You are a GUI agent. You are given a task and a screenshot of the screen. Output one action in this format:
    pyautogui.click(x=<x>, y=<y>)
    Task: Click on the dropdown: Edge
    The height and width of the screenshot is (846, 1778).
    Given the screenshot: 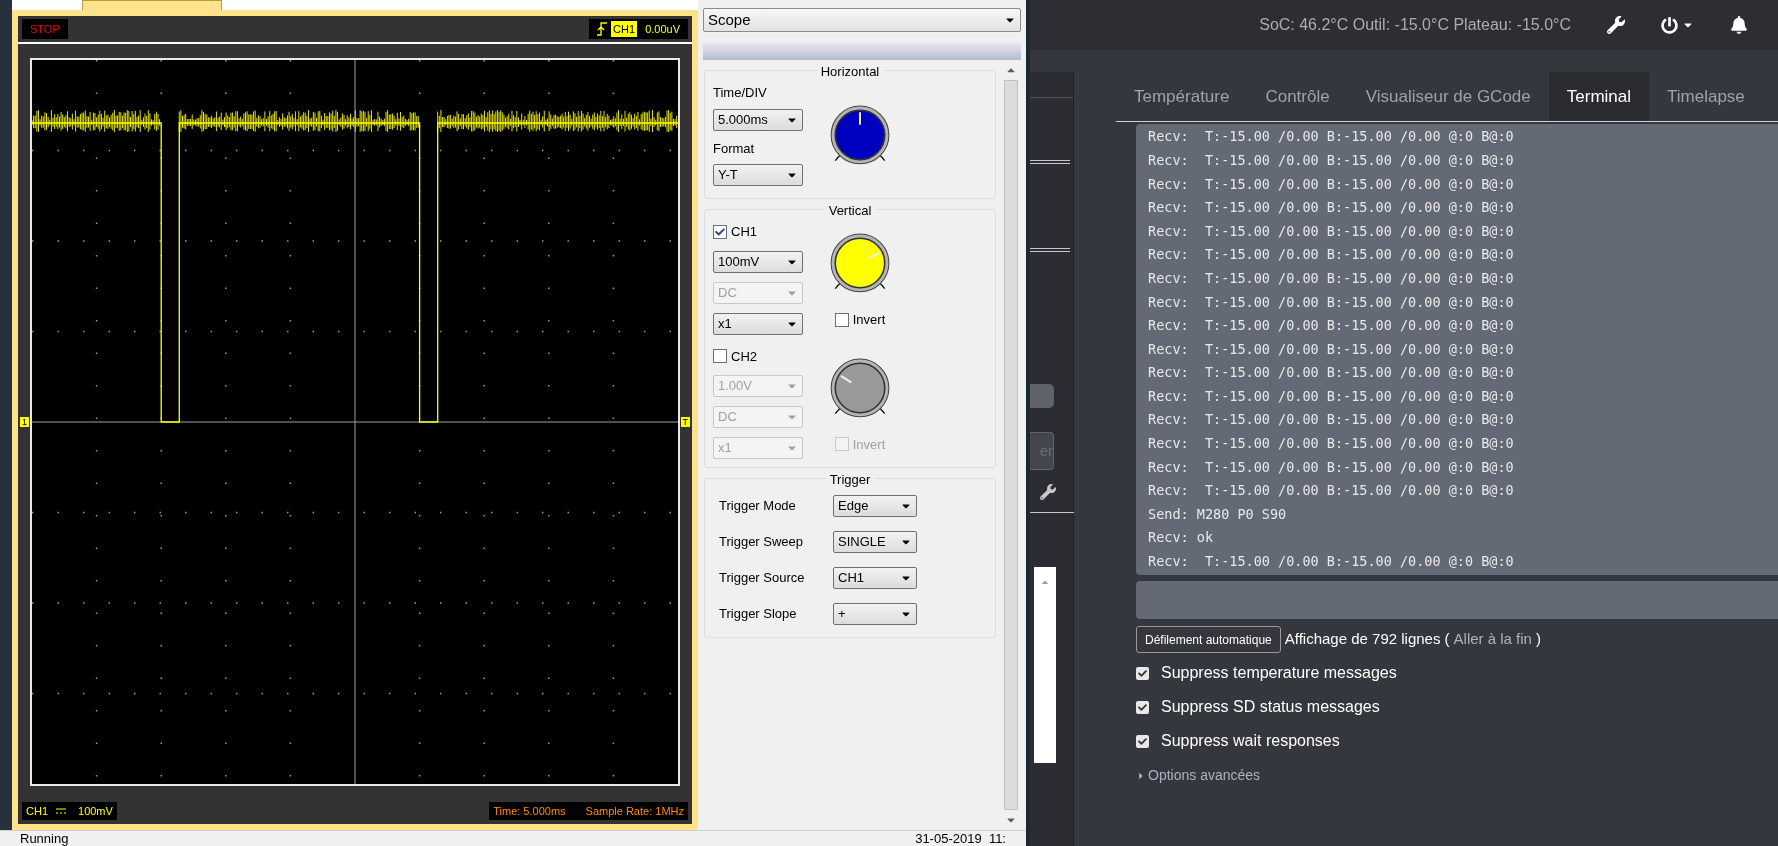 What is the action you would take?
    pyautogui.click(x=875, y=506)
    